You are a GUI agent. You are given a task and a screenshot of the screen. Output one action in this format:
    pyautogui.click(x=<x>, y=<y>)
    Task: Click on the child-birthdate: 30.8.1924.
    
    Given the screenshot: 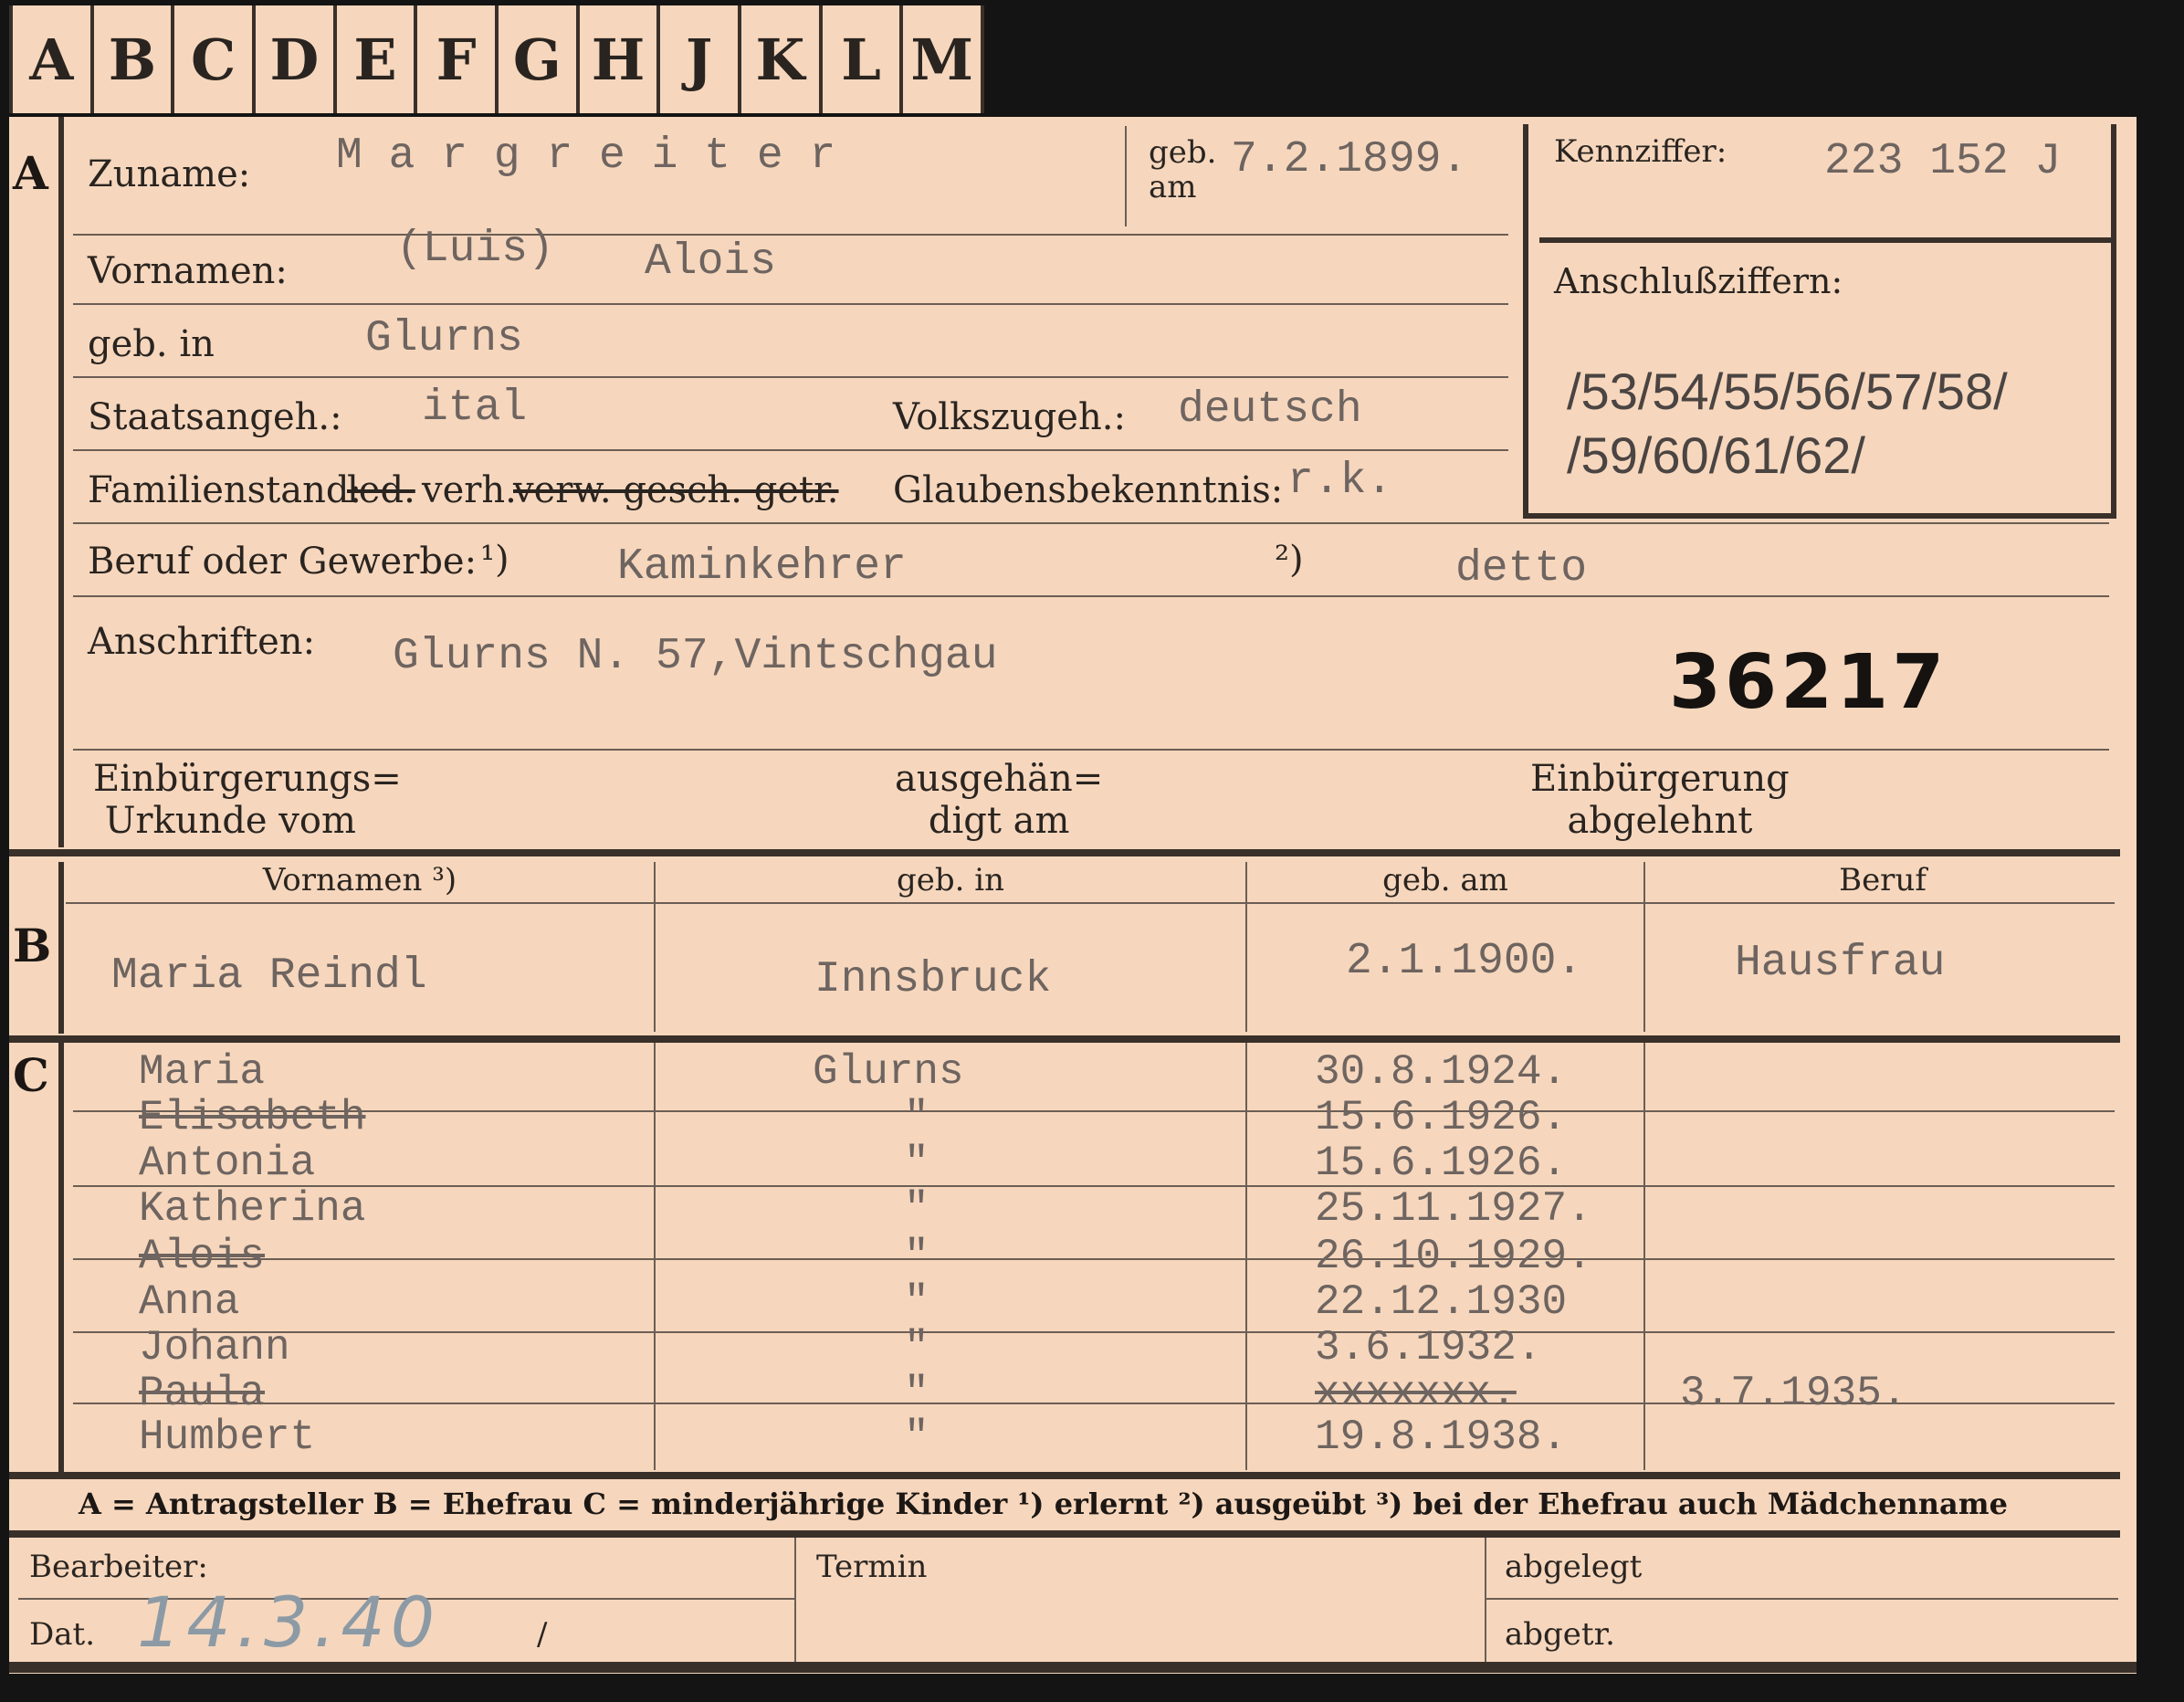 What is the action you would take?
    pyautogui.click(x=1441, y=1072)
    